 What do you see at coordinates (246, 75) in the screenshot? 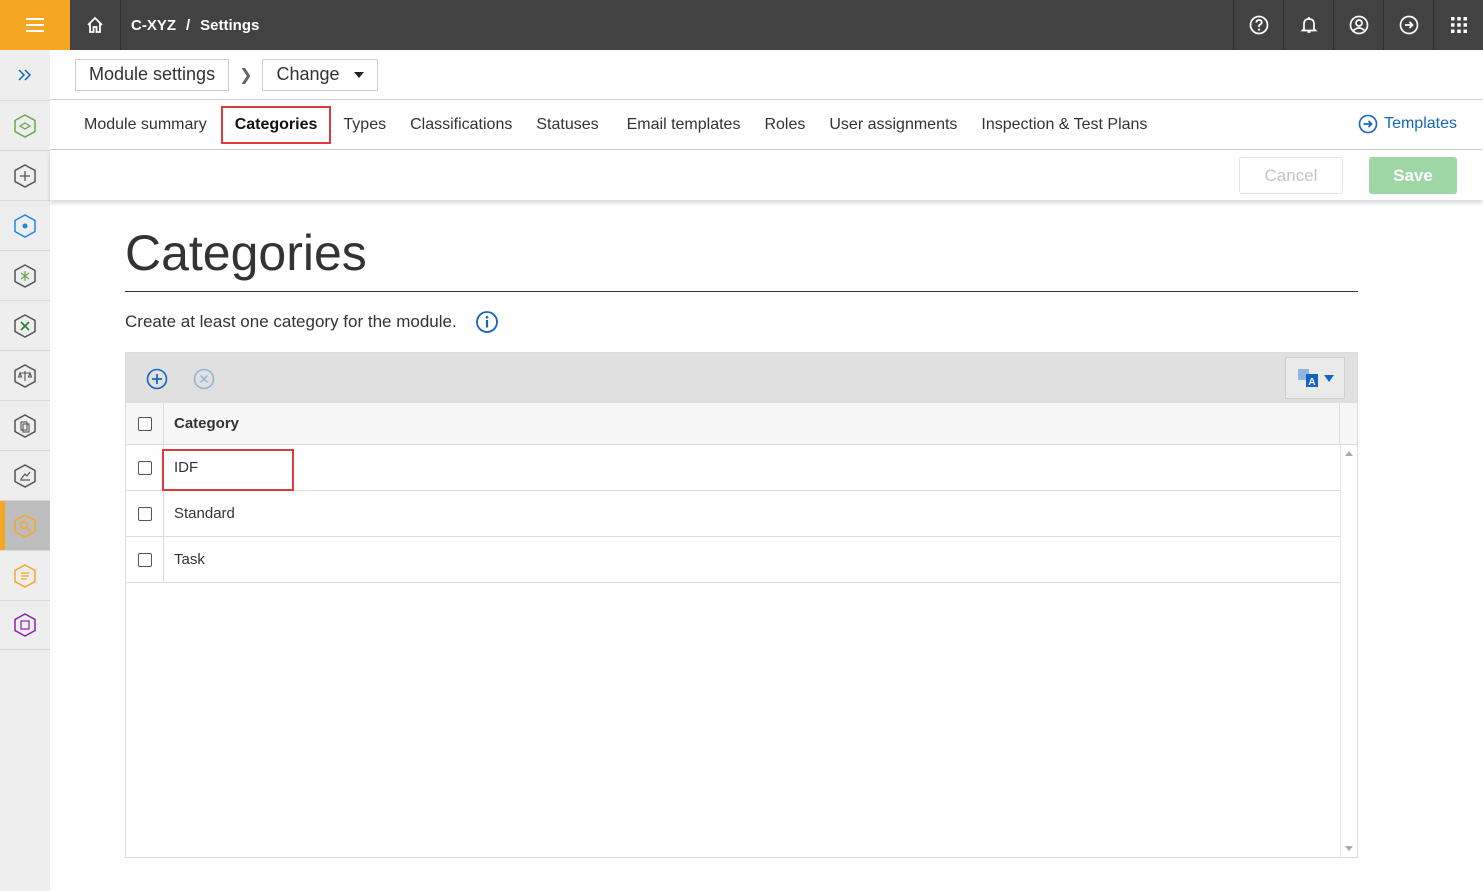
I see `chevron-right-icon: ❯` at bounding box center [246, 75].